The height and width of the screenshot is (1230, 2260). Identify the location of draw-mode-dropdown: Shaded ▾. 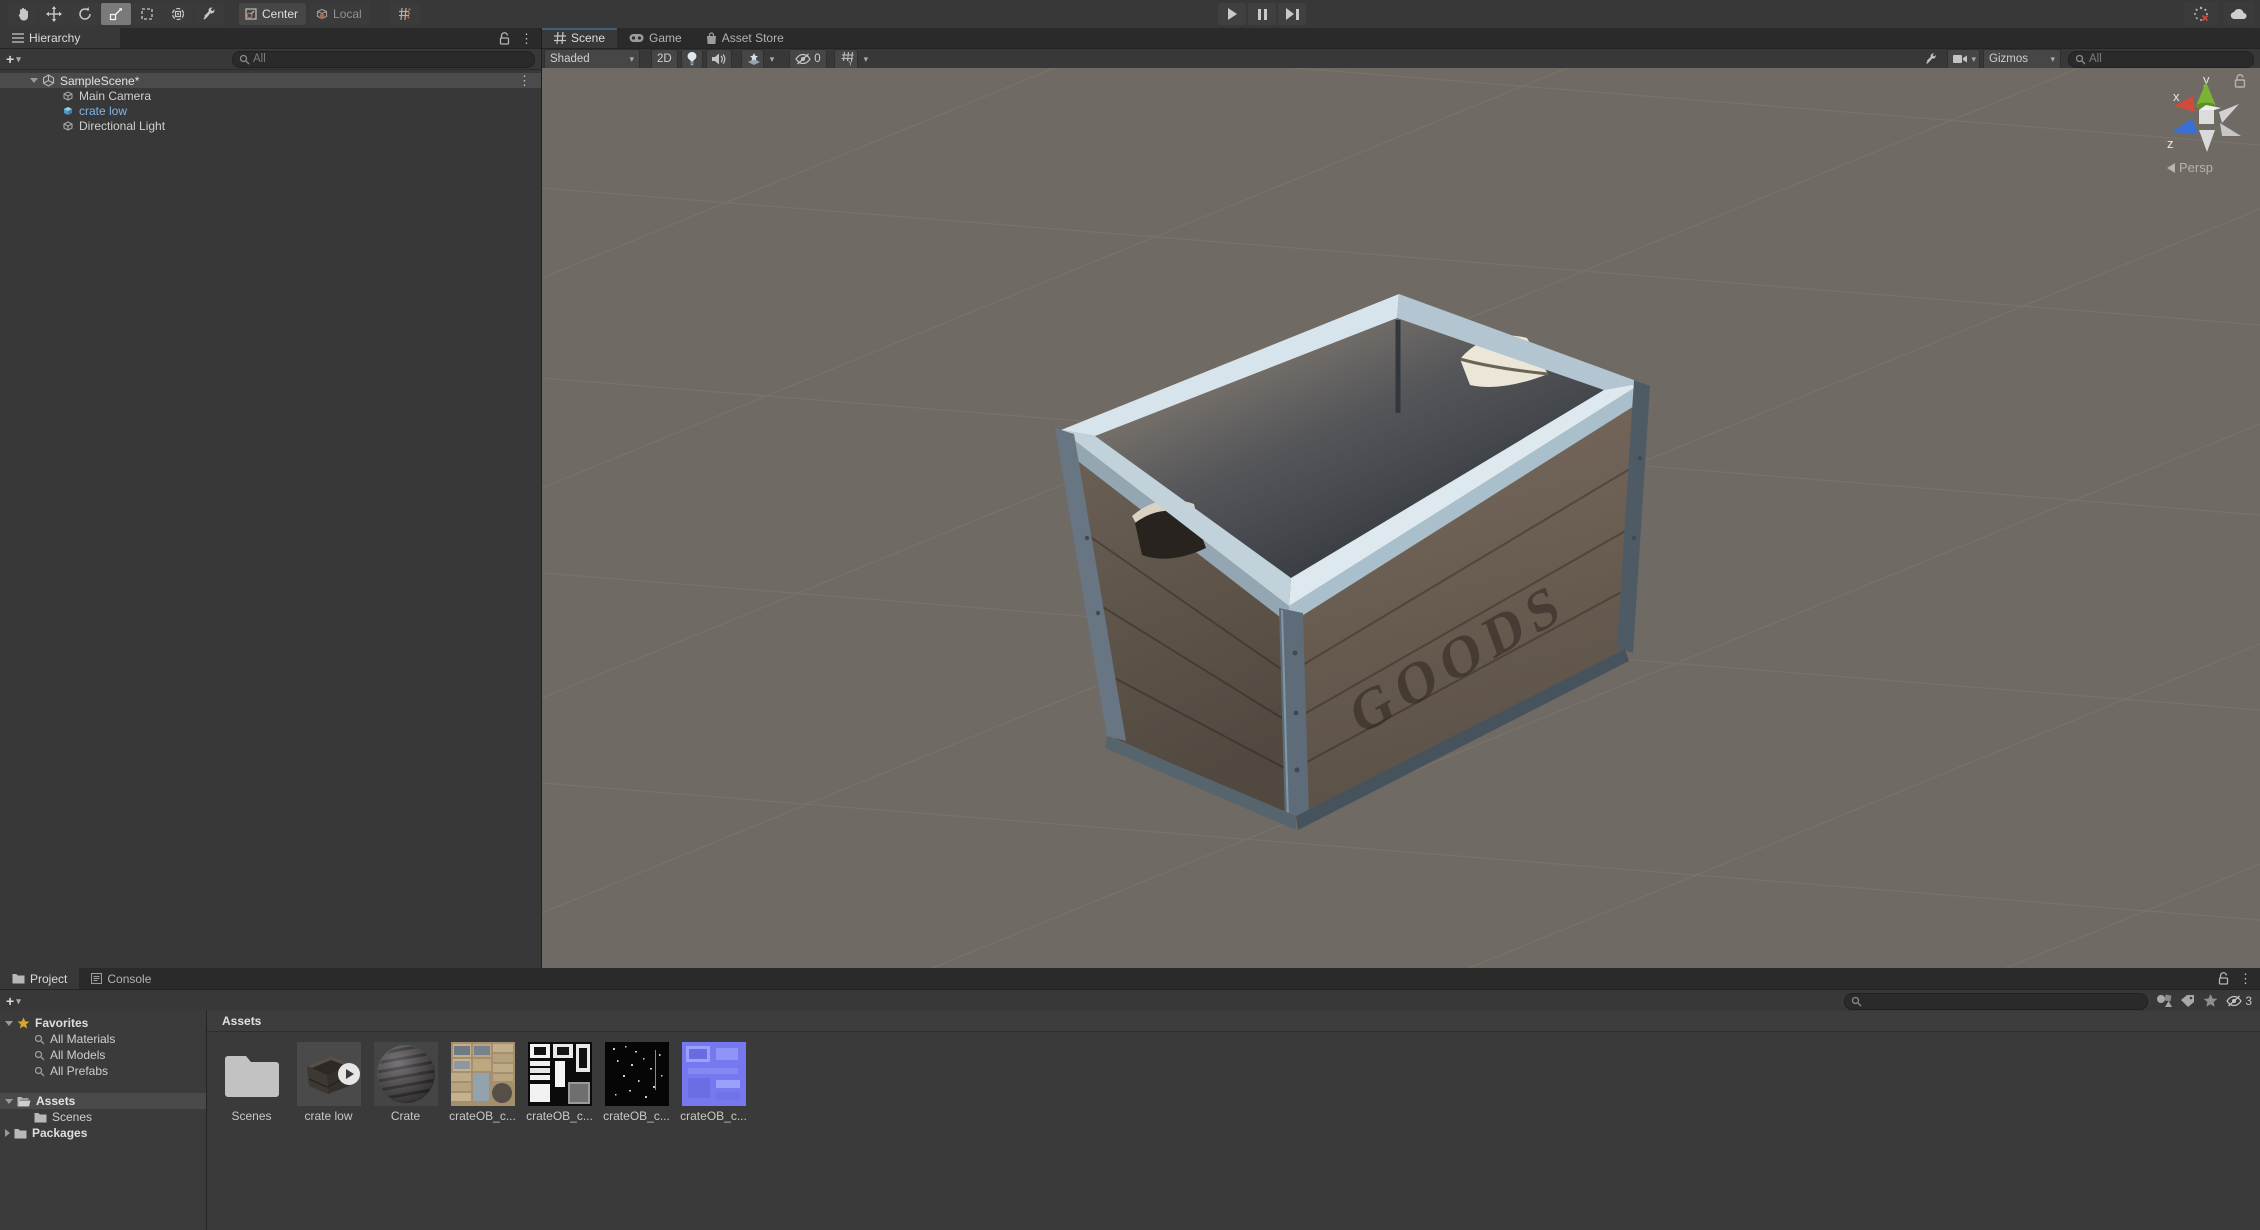
(592, 59).